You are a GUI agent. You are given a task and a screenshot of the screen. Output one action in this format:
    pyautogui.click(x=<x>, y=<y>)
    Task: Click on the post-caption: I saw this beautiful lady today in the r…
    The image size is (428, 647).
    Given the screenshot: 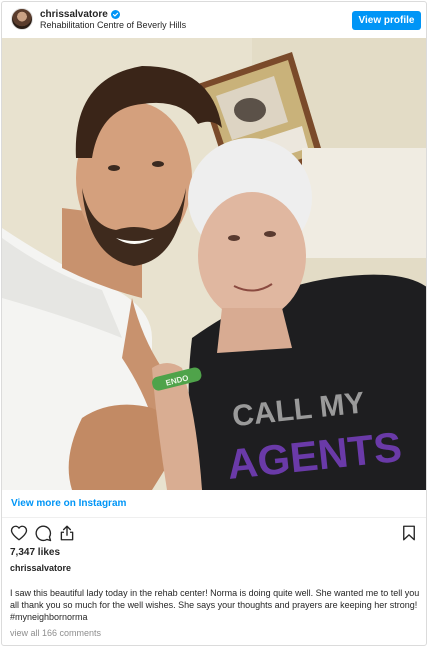 What is the action you would take?
    pyautogui.click(x=215, y=605)
    